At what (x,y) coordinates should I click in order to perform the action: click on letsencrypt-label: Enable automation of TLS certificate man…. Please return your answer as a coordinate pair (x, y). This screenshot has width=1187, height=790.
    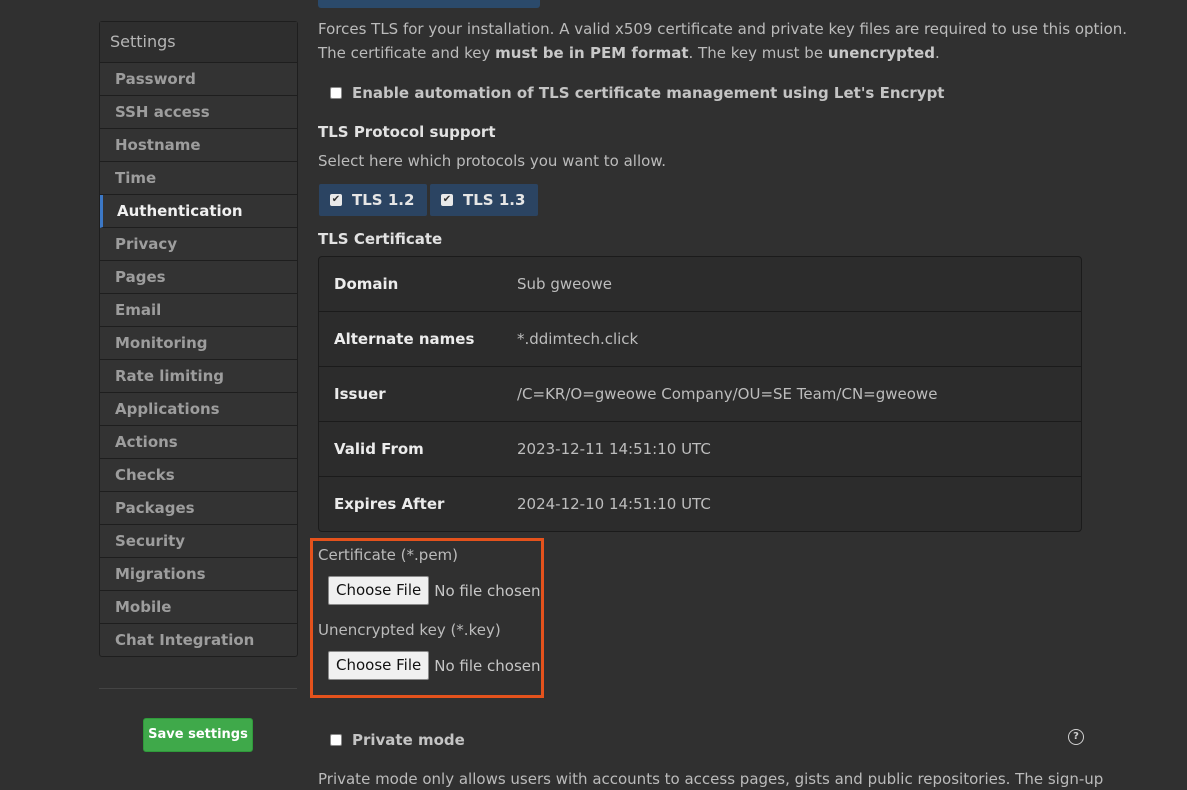
    Looking at the image, I should click on (648, 93).